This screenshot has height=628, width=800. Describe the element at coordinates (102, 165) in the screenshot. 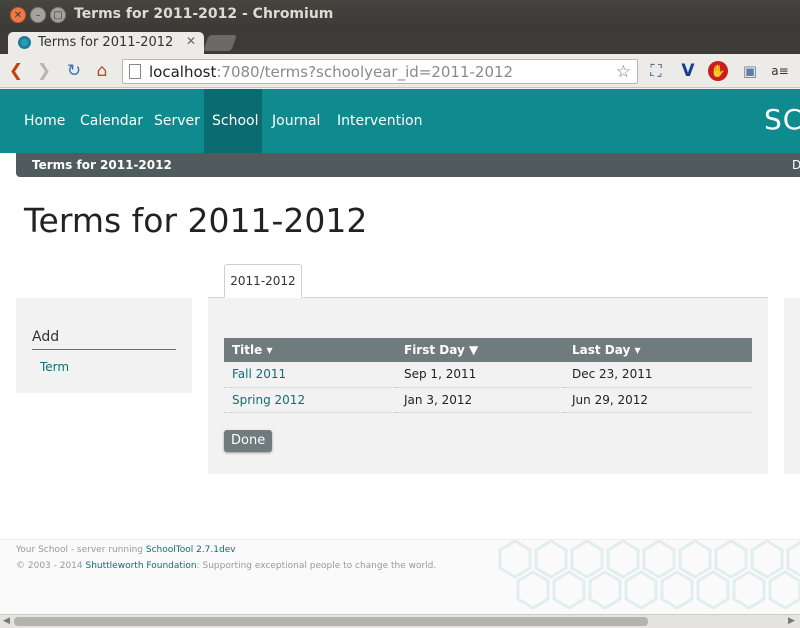

I see `breadcrumb-current: Terms for 2011-2012` at that location.